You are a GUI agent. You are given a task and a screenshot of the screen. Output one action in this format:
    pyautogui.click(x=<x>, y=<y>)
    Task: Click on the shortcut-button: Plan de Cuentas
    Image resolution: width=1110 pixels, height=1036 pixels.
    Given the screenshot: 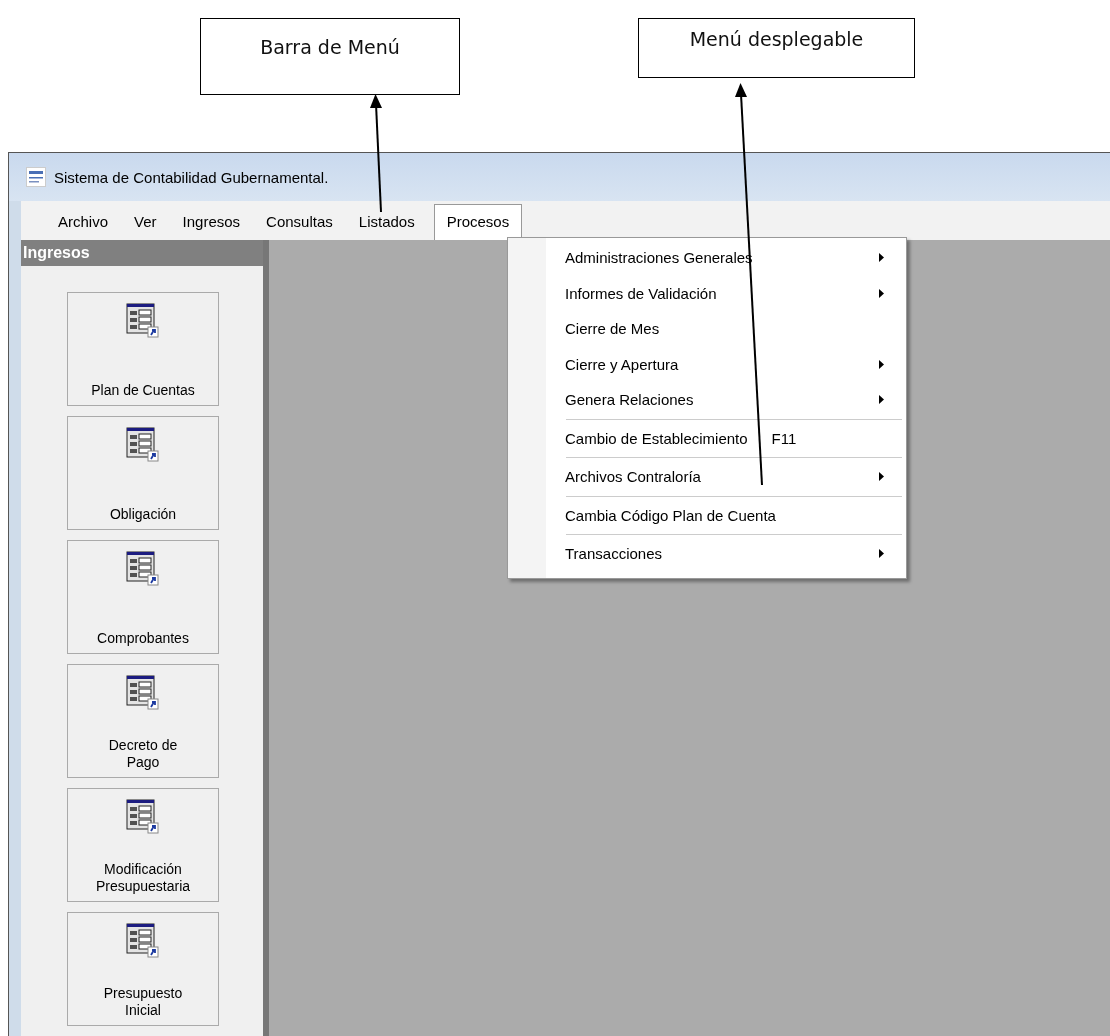 What is the action you would take?
    pyautogui.click(x=143, y=349)
    